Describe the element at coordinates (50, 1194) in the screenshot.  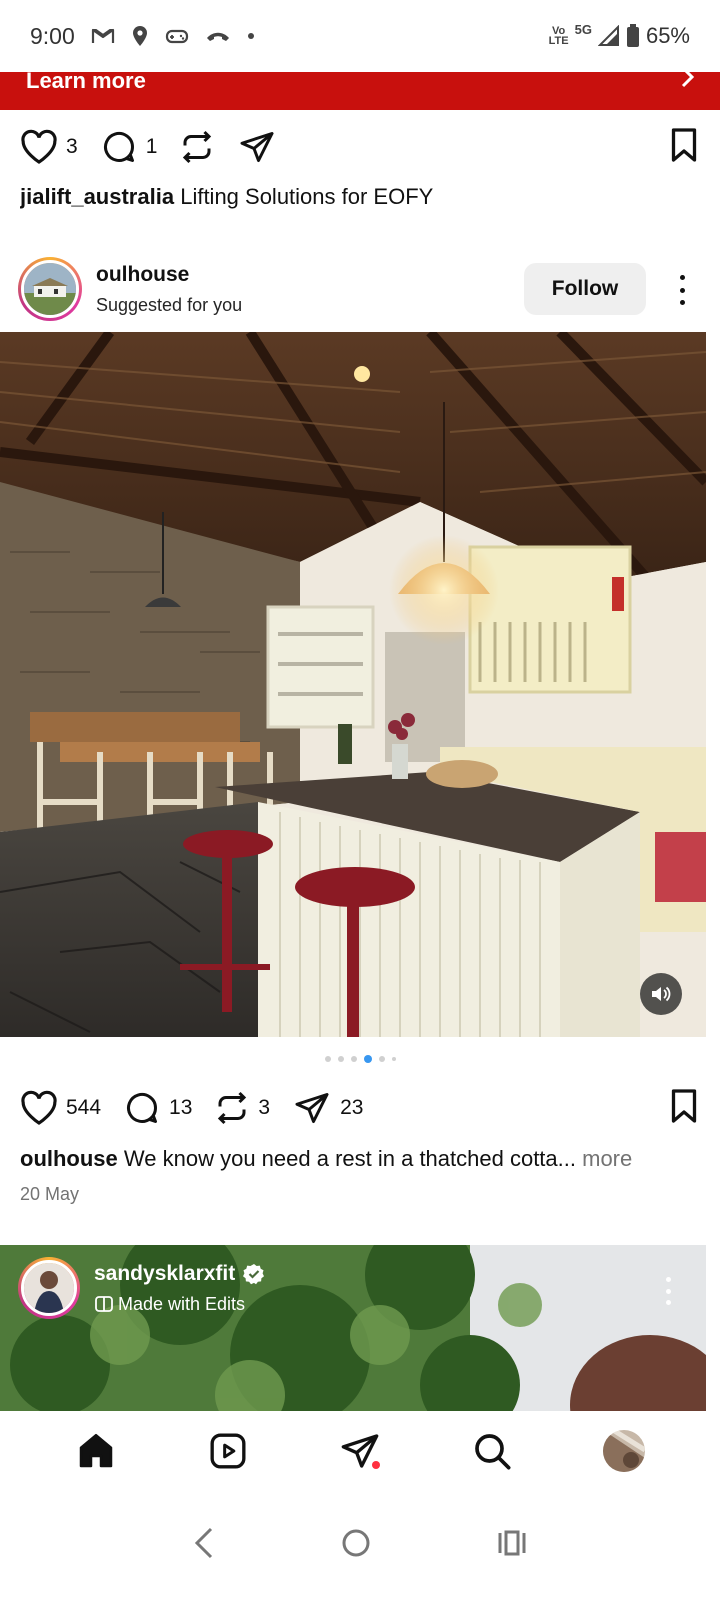
I see `post-date: 20 May` at that location.